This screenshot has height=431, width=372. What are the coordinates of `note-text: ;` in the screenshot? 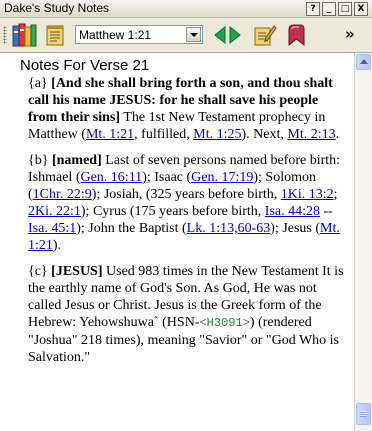 It's located at (335, 194).